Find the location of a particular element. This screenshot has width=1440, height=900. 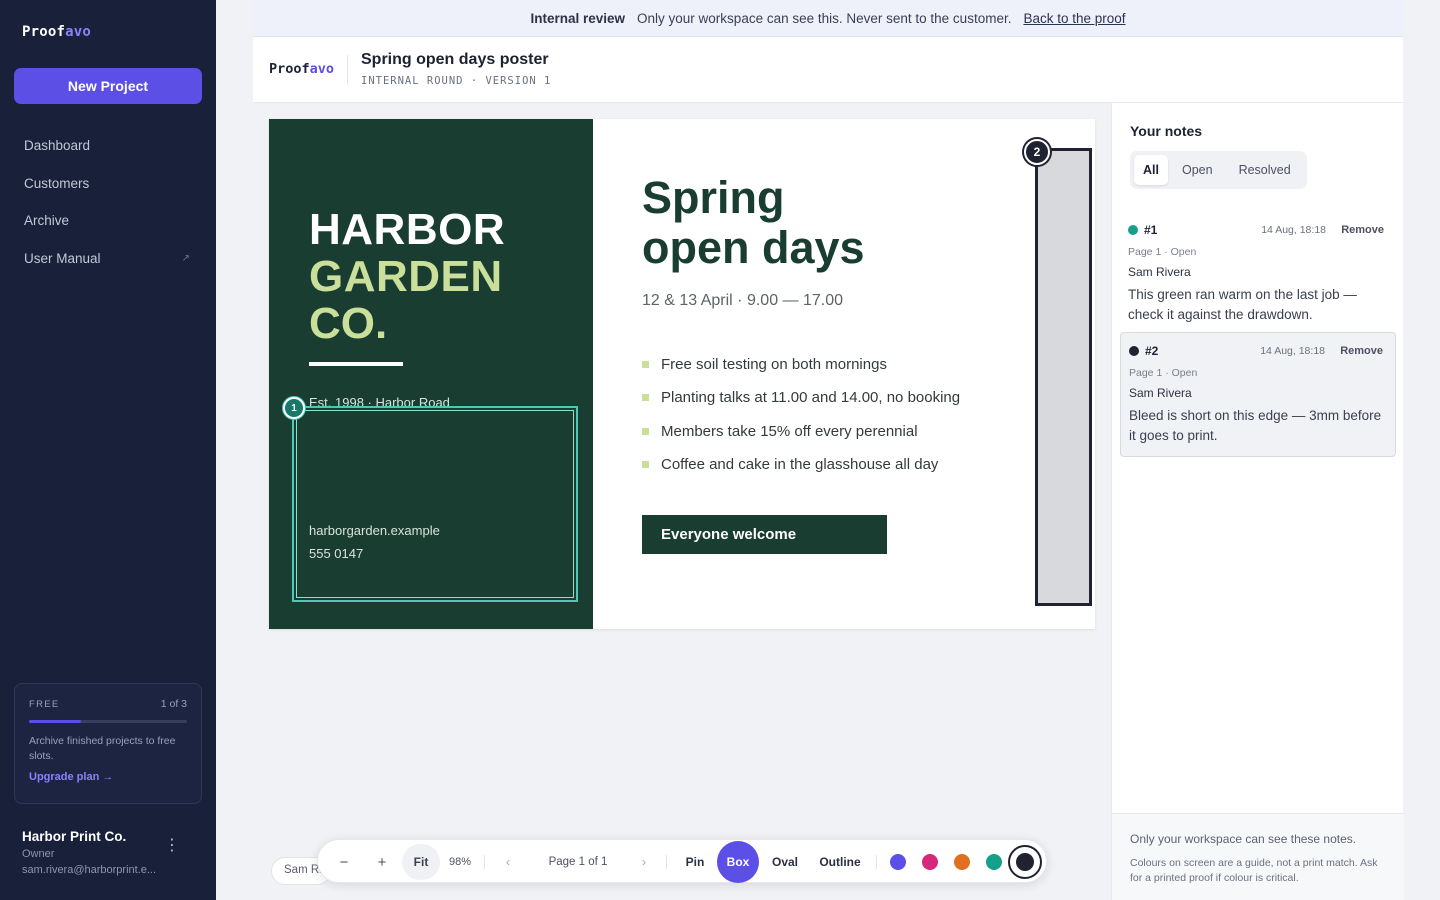

note-id: #2 is located at coordinates (1152, 351).